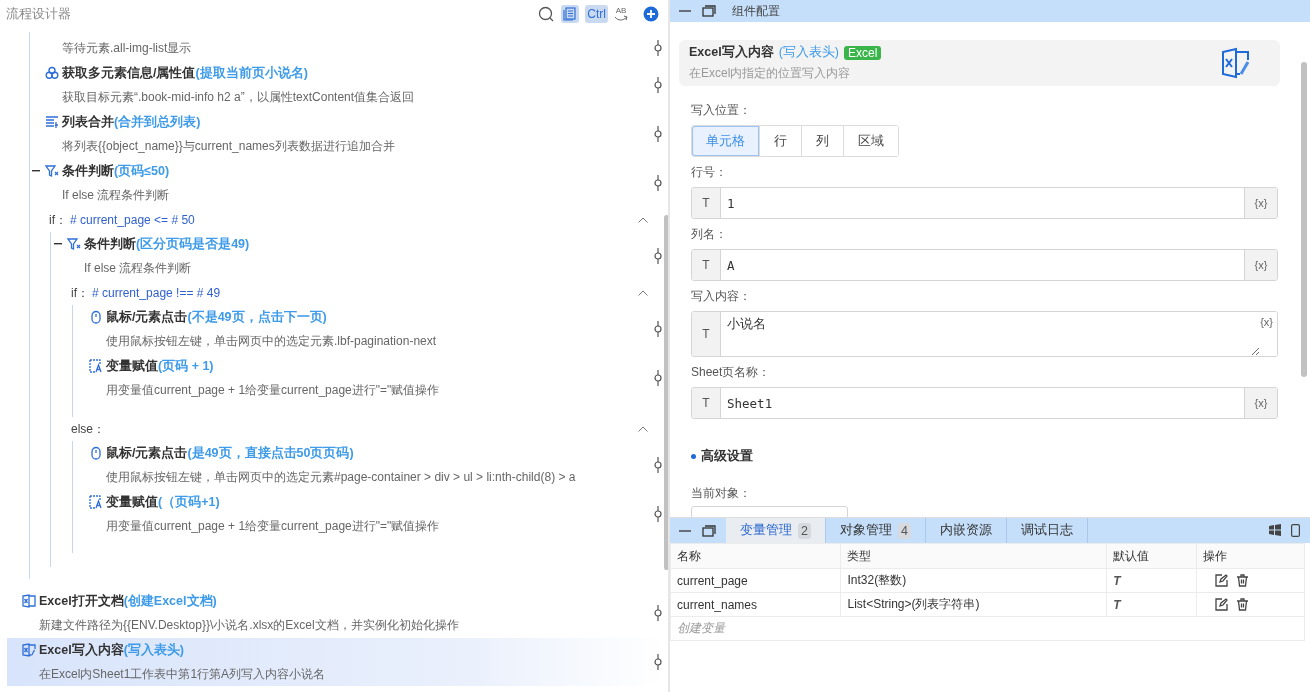  Describe the element at coordinates (341, 477) in the screenshot. I see `step-description: 使用鼠标按钮左键，单击网页中的选定元素#page-container > div > ul > li:nth-child(8) > a` at that location.